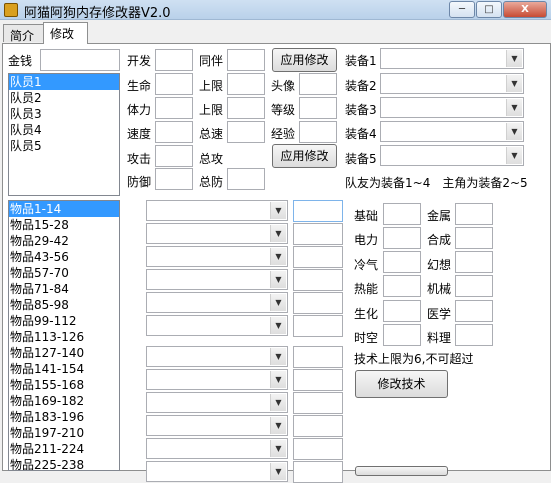 The height and width of the screenshot is (483, 551). Describe the element at coordinates (80, 60) in the screenshot. I see `money-input` at that location.